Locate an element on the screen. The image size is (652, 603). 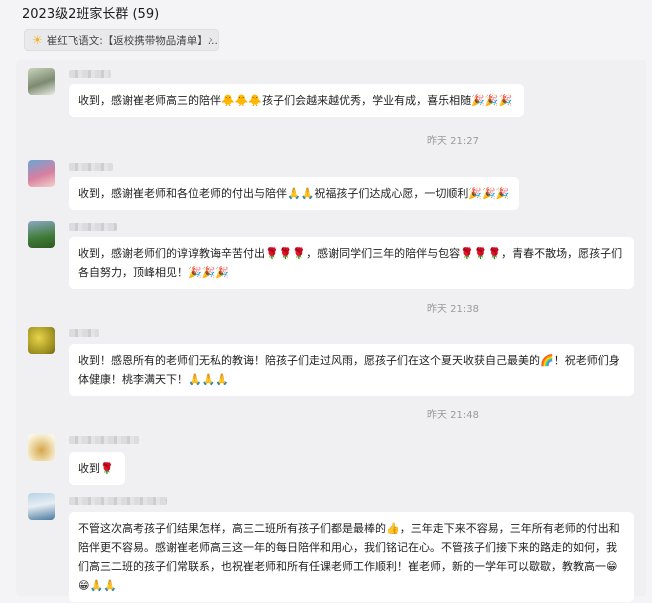
timestamp: 昨天 21:27 is located at coordinates (453, 141).